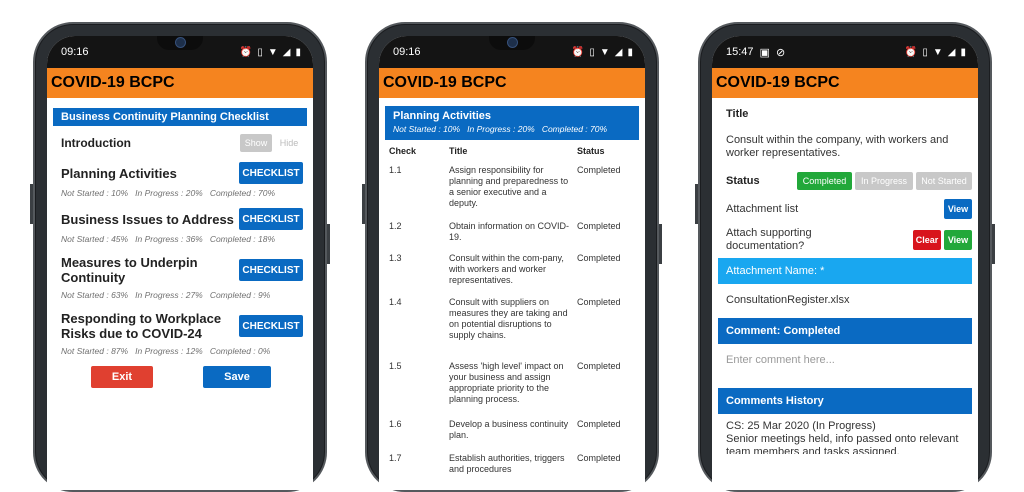  I want to click on app-title: COVID-19 BCPC, so click(845, 83).